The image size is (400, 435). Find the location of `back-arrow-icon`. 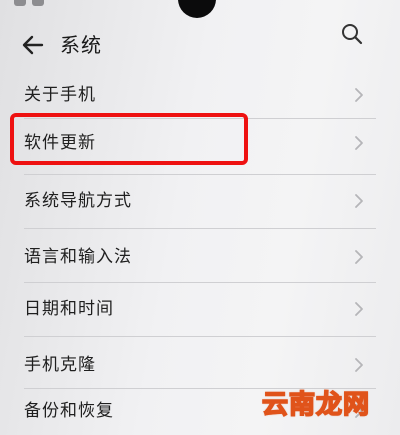

back-arrow-icon is located at coordinates (33, 45).